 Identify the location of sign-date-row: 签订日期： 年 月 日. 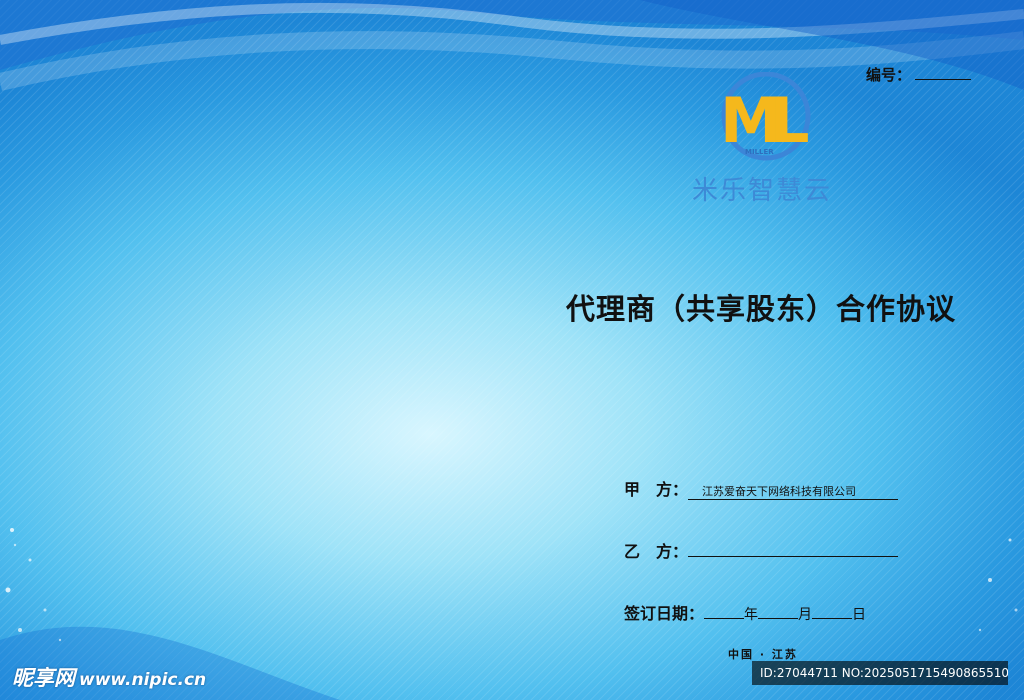
(745, 612).